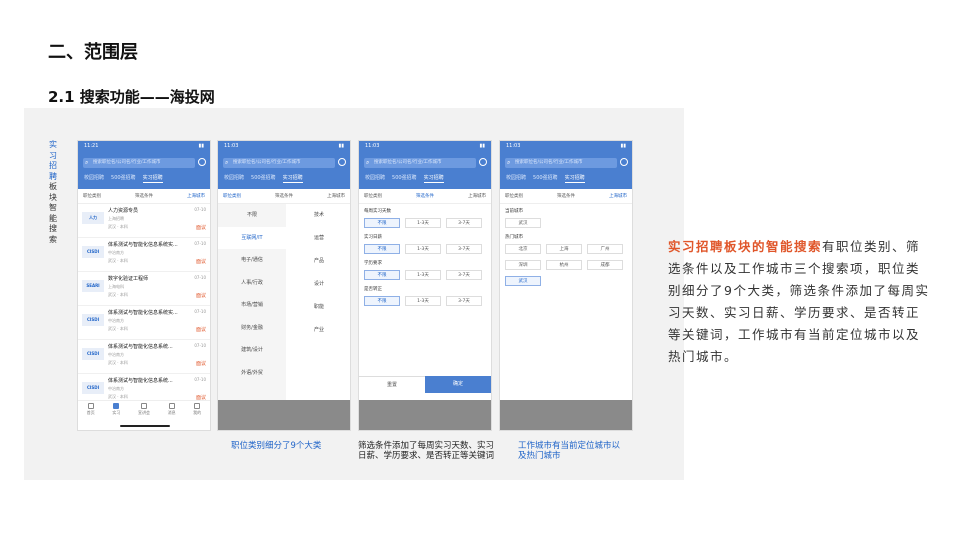 The width and height of the screenshot is (960, 540). I want to click on category-item: 财务/金融, so click(252, 328).